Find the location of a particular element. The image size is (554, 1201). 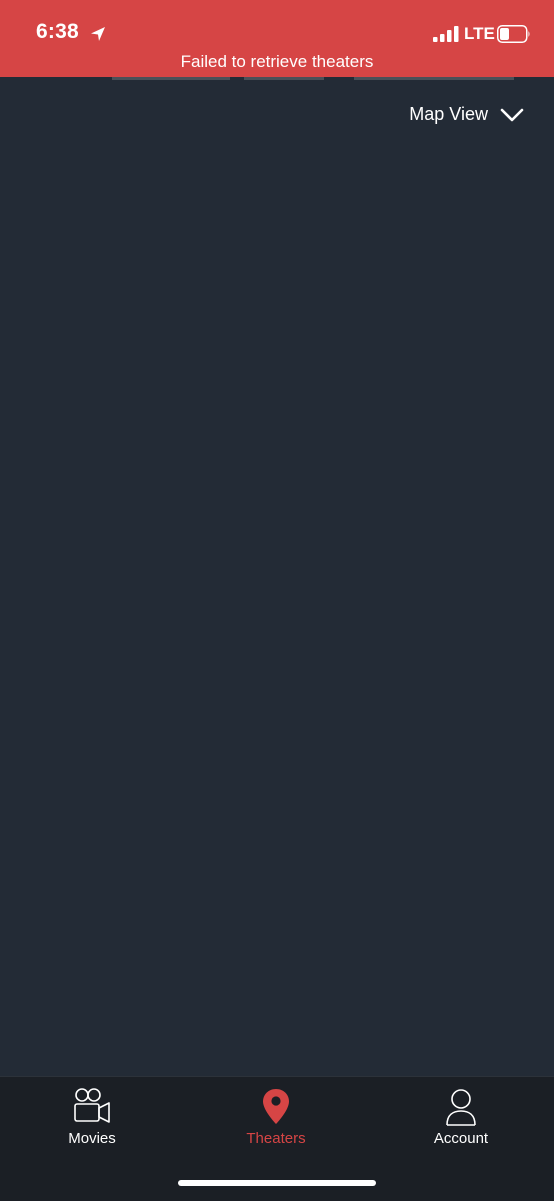

location-arrow-icon is located at coordinates (98, 34).